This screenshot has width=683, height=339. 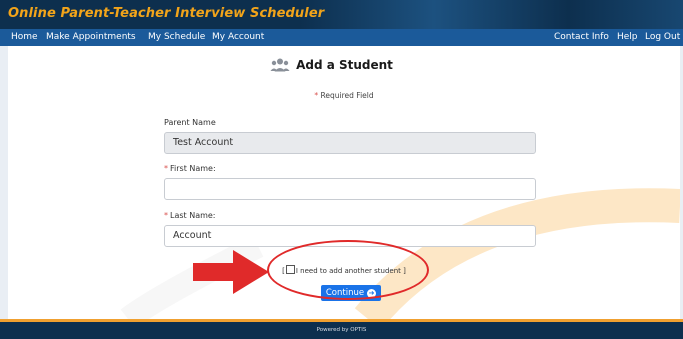 What do you see at coordinates (350, 143) in the screenshot?
I see `parent-name-field: Test Account` at bounding box center [350, 143].